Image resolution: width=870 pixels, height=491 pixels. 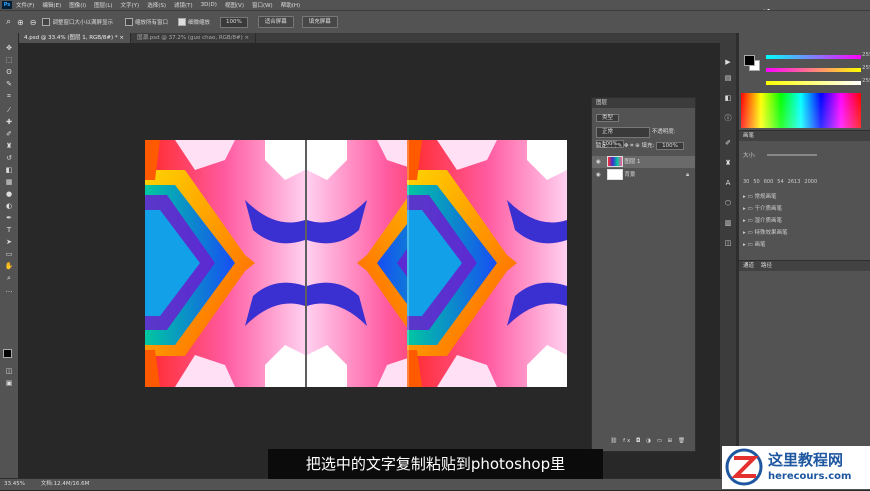 What do you see at coordinates (643, 103) in the screenshot?
I see `layers-panel-title: 图层` at bounding box center [643, 103].